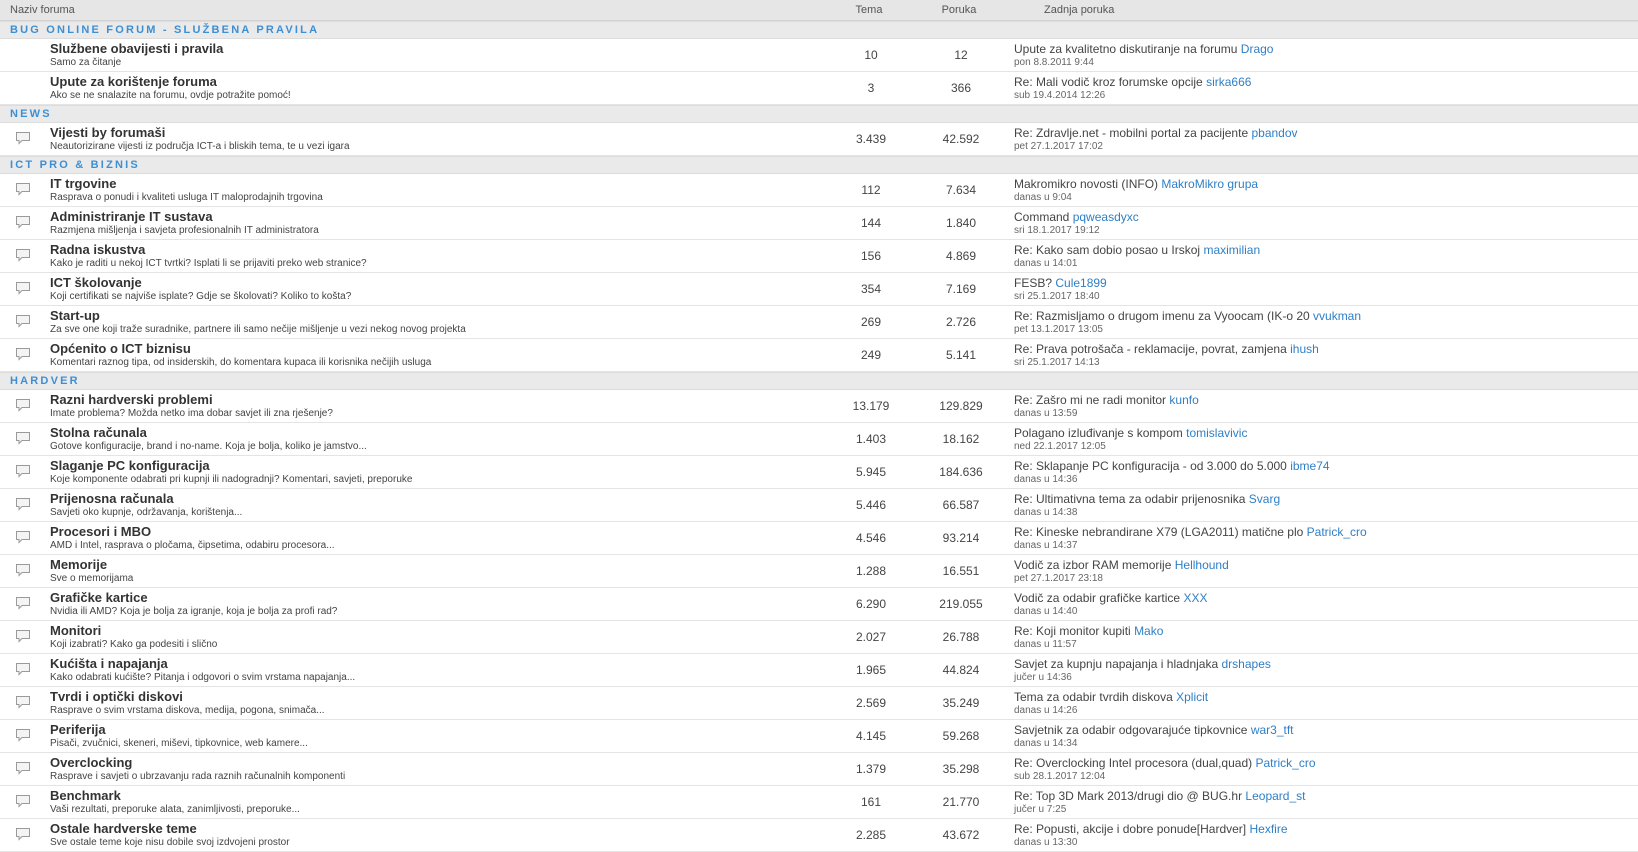  What do you see at coordinates (1058, 146) in the screenshot?
I see `last-post-date: pet 27.1.2017 17:02` at bounding box center [1058, 146].